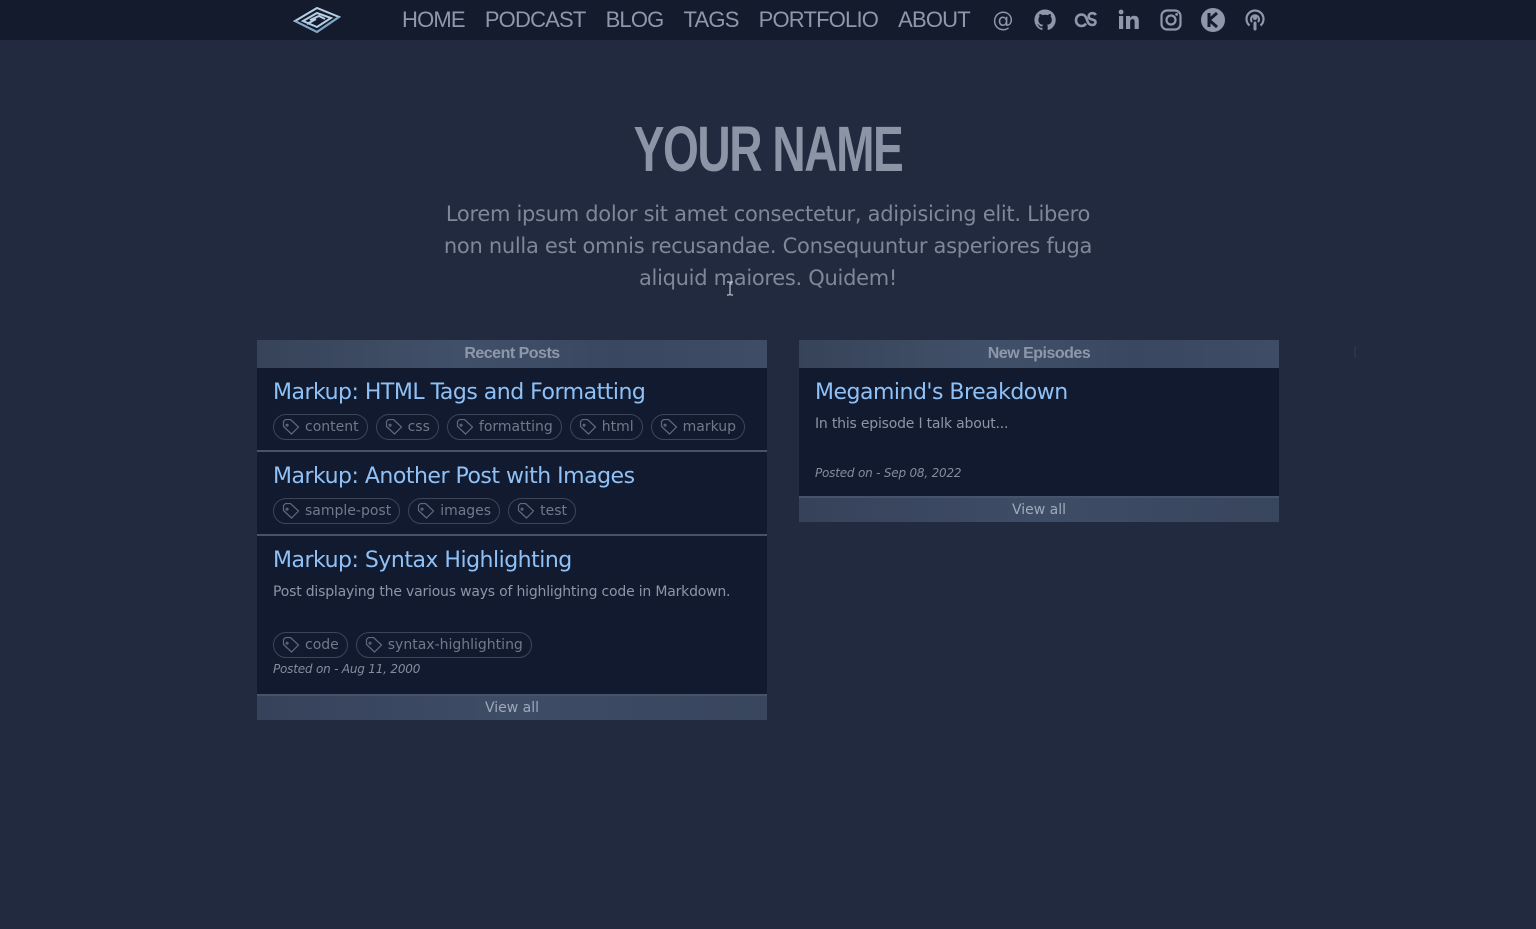  Describe the element at coordinates (512, 354) in the screenshot. I see `recent-posts-header: Recent Posts` at that location.